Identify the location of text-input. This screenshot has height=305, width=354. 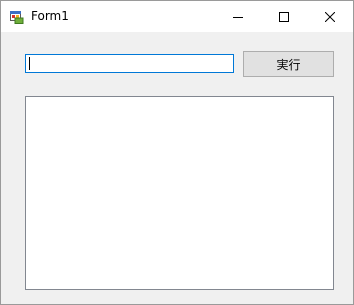
(130, 63).